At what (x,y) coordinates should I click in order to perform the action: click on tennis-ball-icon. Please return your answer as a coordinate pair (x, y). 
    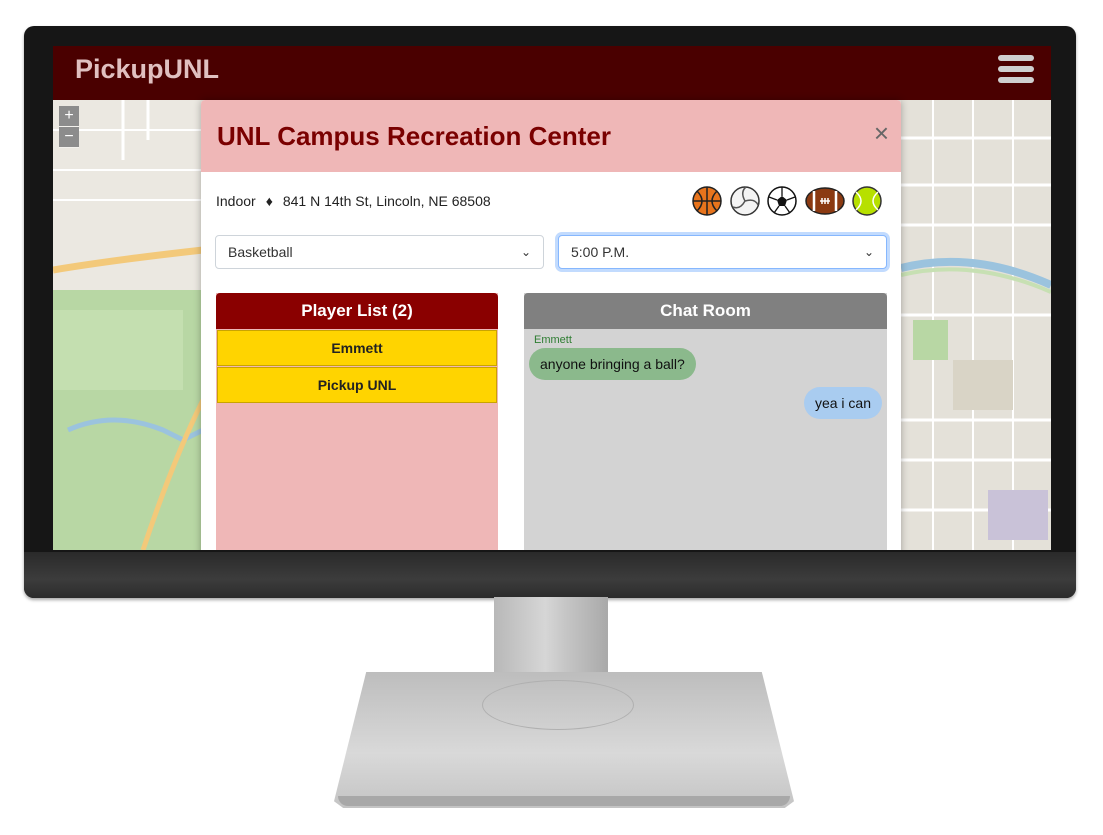
    Looking at the image, I should click on (867, 201).